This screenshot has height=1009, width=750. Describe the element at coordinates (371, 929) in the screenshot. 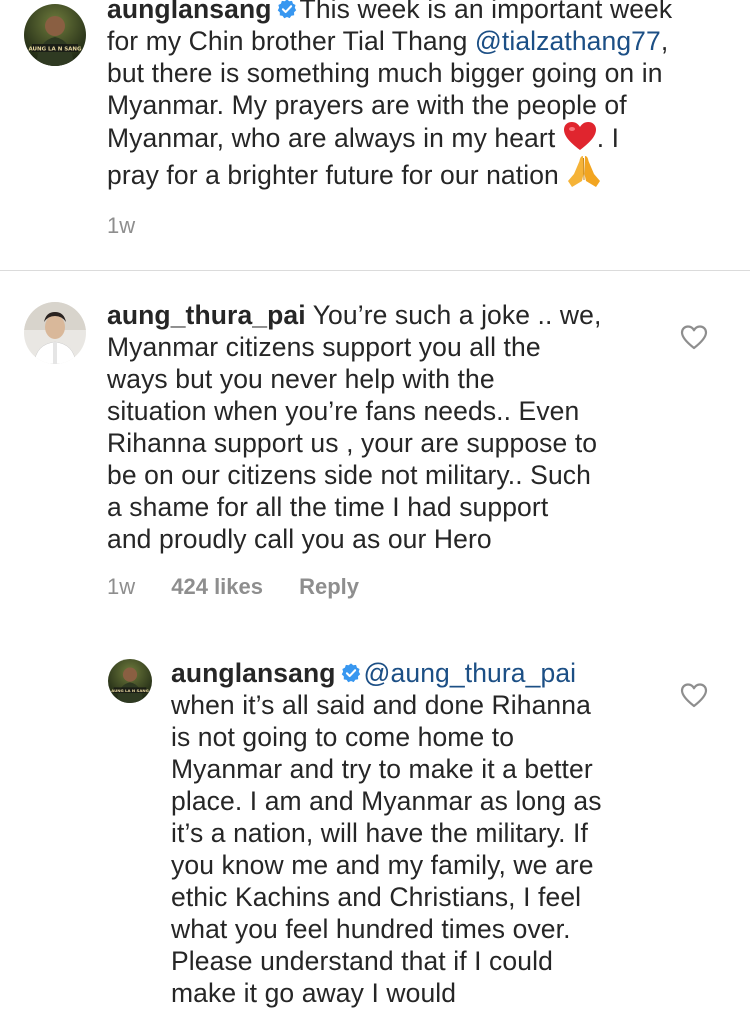

I see `comment-text-line: what you feel hundred times over.` at that location.